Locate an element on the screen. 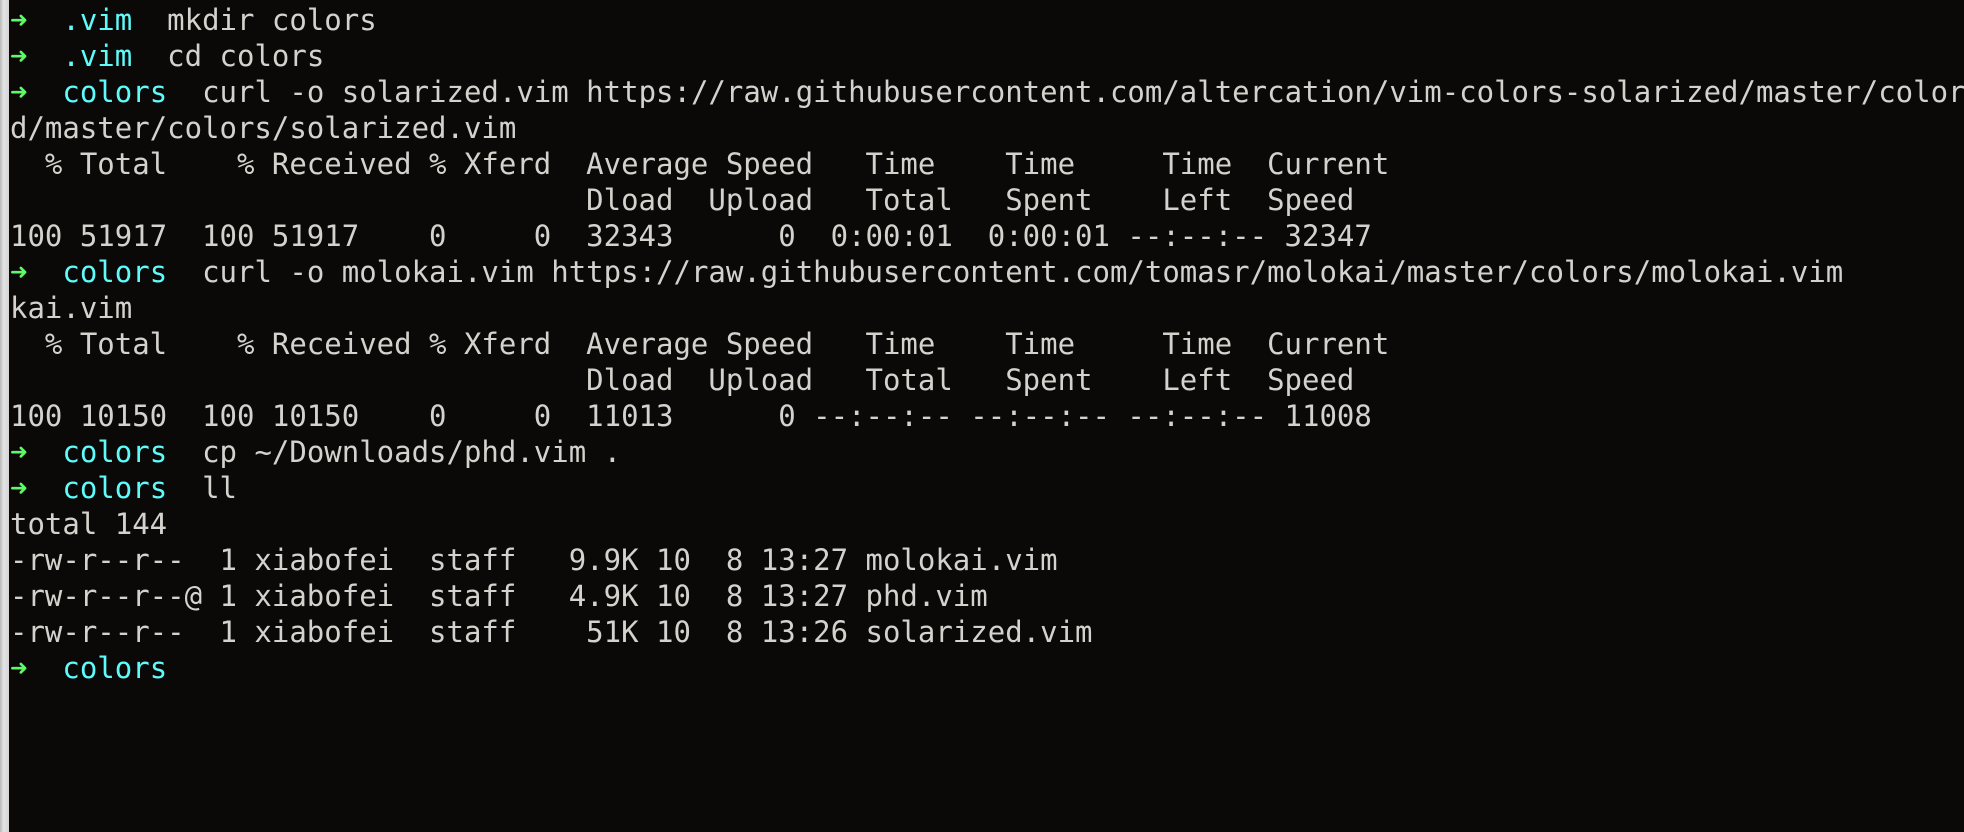  terminal-output-line: d/master/colors/solarized.vim is located at coordinates (982, 128).